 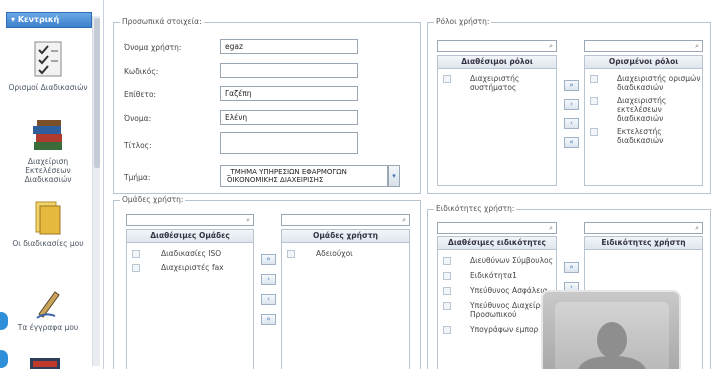 What do you see at coordinates (497, 83) in the screenshot?
I see `list-item: Διαχειριστής συστήματος` at bounding box center [497, 83].